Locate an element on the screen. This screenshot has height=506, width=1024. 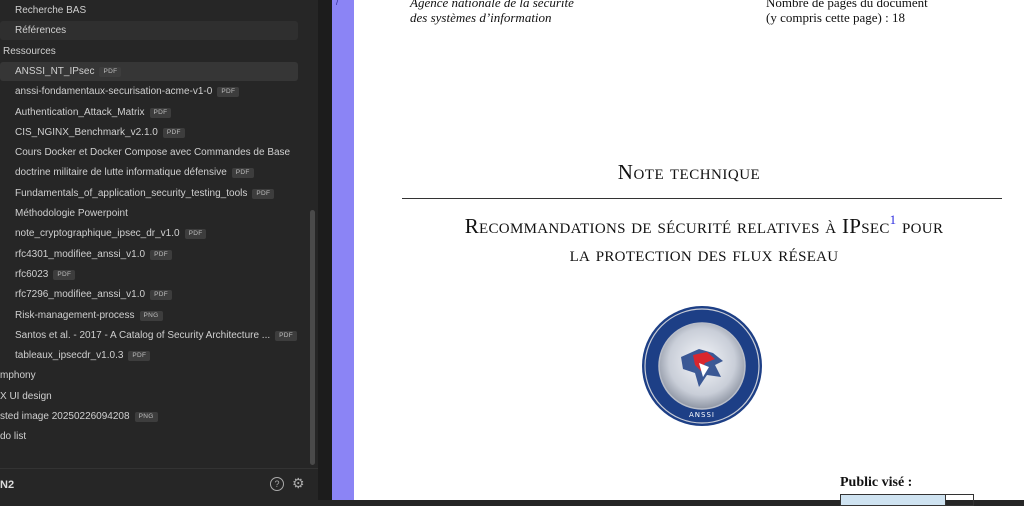
sidebar-item: mphony is located at coordinates (18, 375).